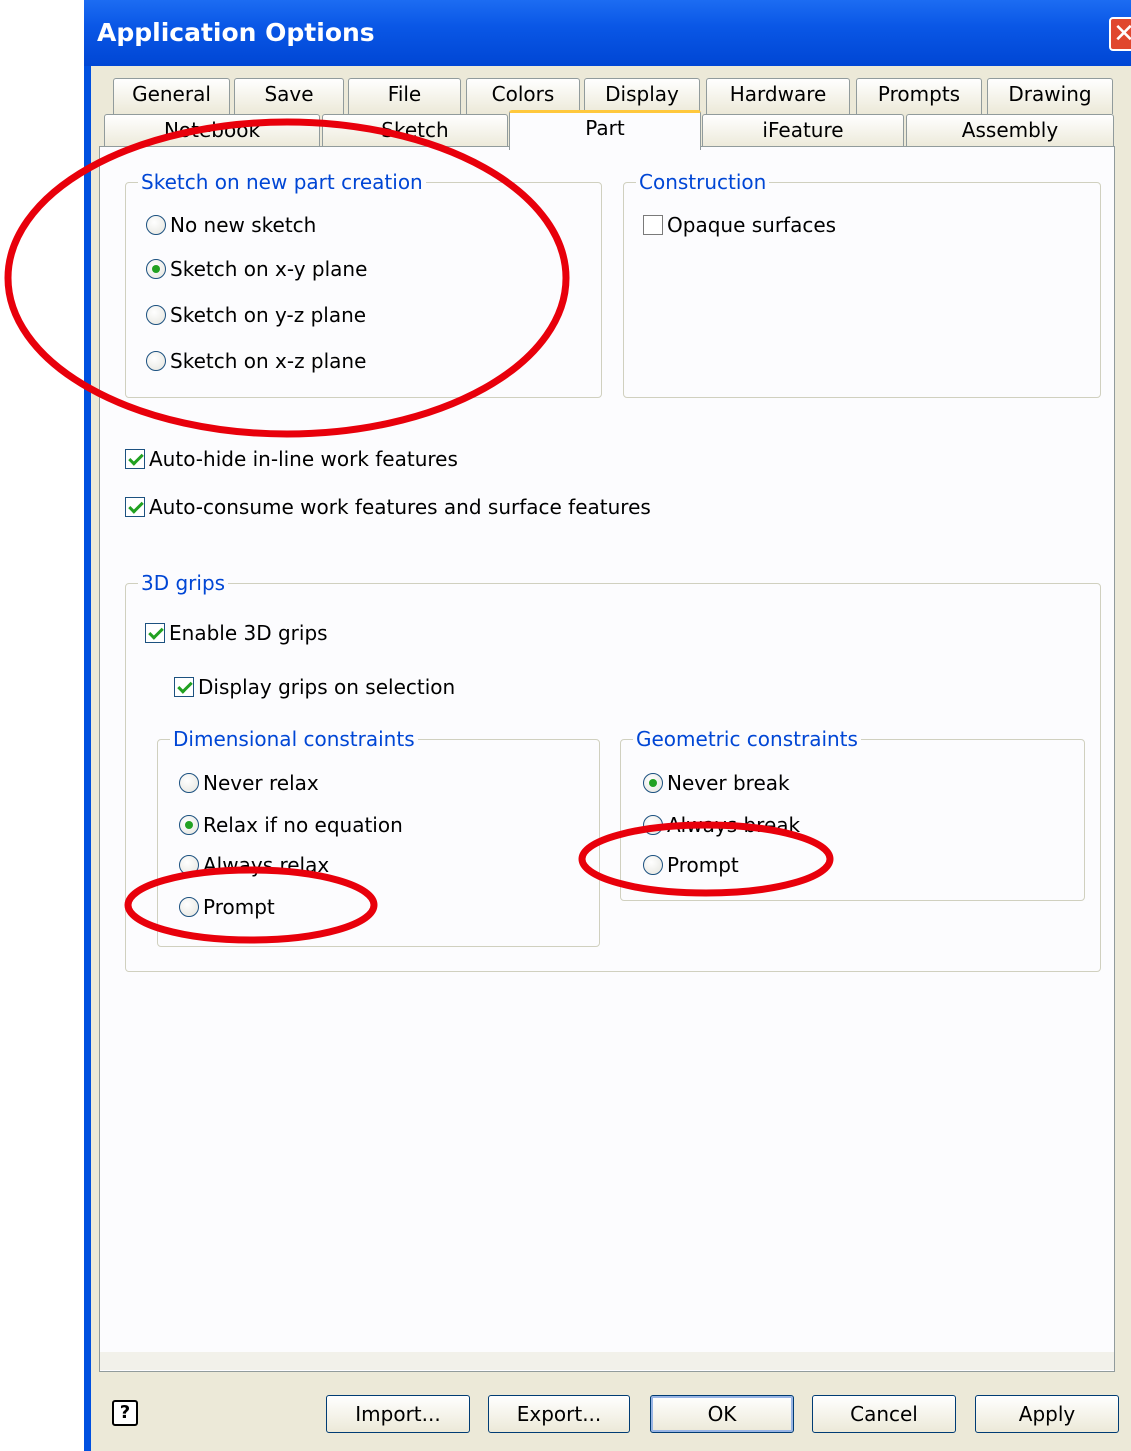 This screenshot has width=1131, height=1451. Describe the element at coordinates (289, 96) in the screenshot. I see `tab-save: Save` at that location.